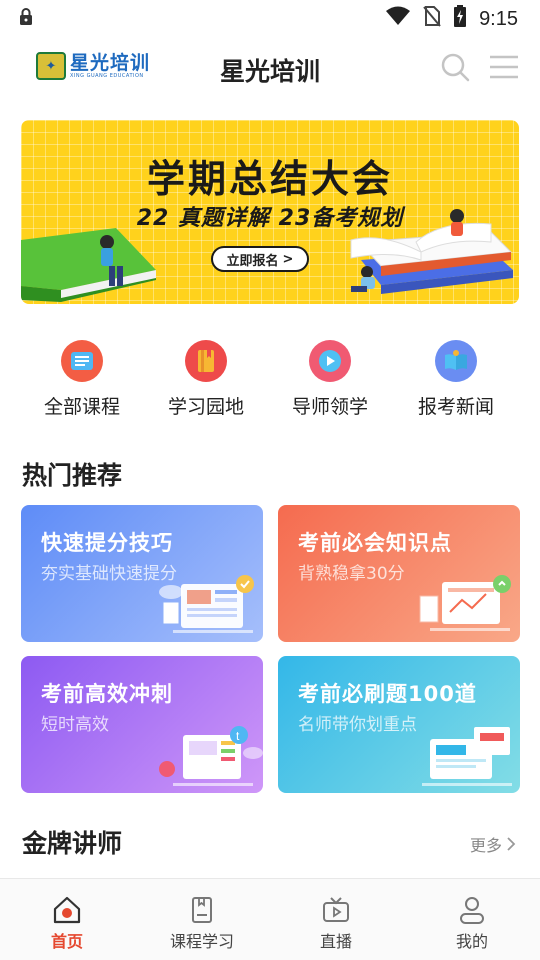  I want to click on more-label: 更多, so click(486, 845).